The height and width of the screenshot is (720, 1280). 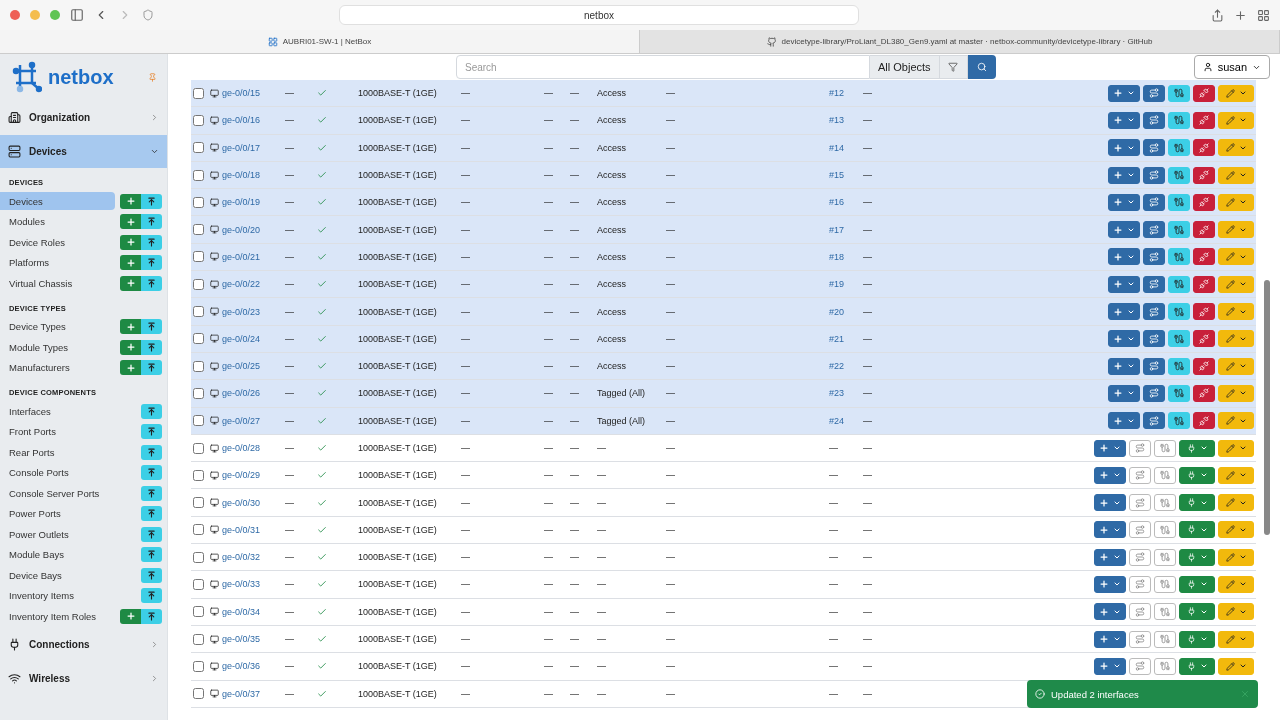 I want to click on interface-link: ge-0/0/19, so click(x=241, y=202).